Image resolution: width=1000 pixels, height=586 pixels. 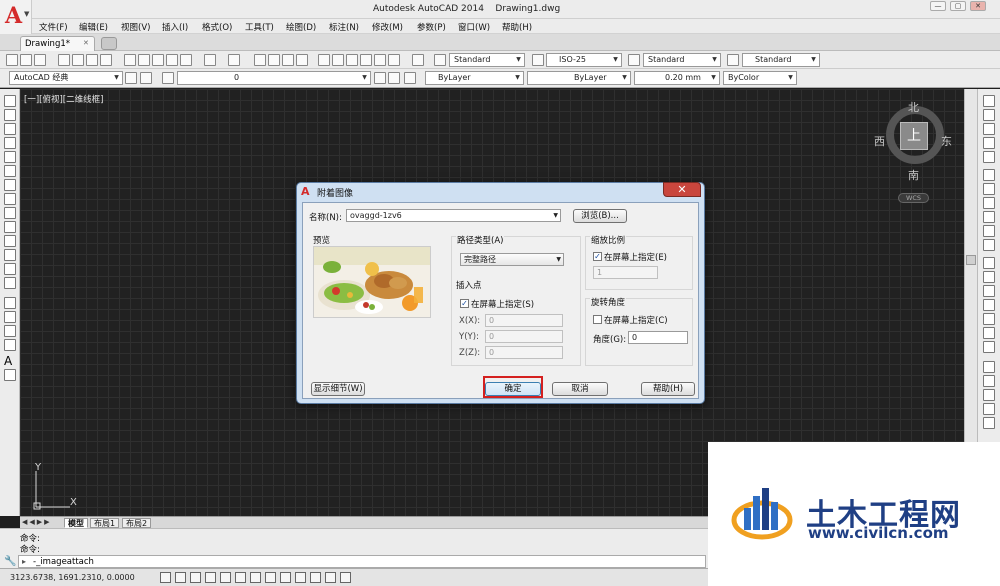 I want to click on ortho-mode-icon, so click(x=210, y=577).